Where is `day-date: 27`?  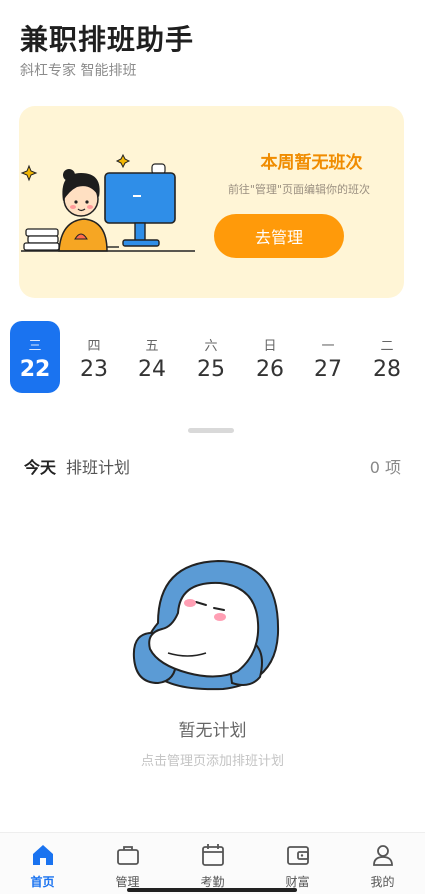
day-date: 27 is located at coordinates (328, 369).